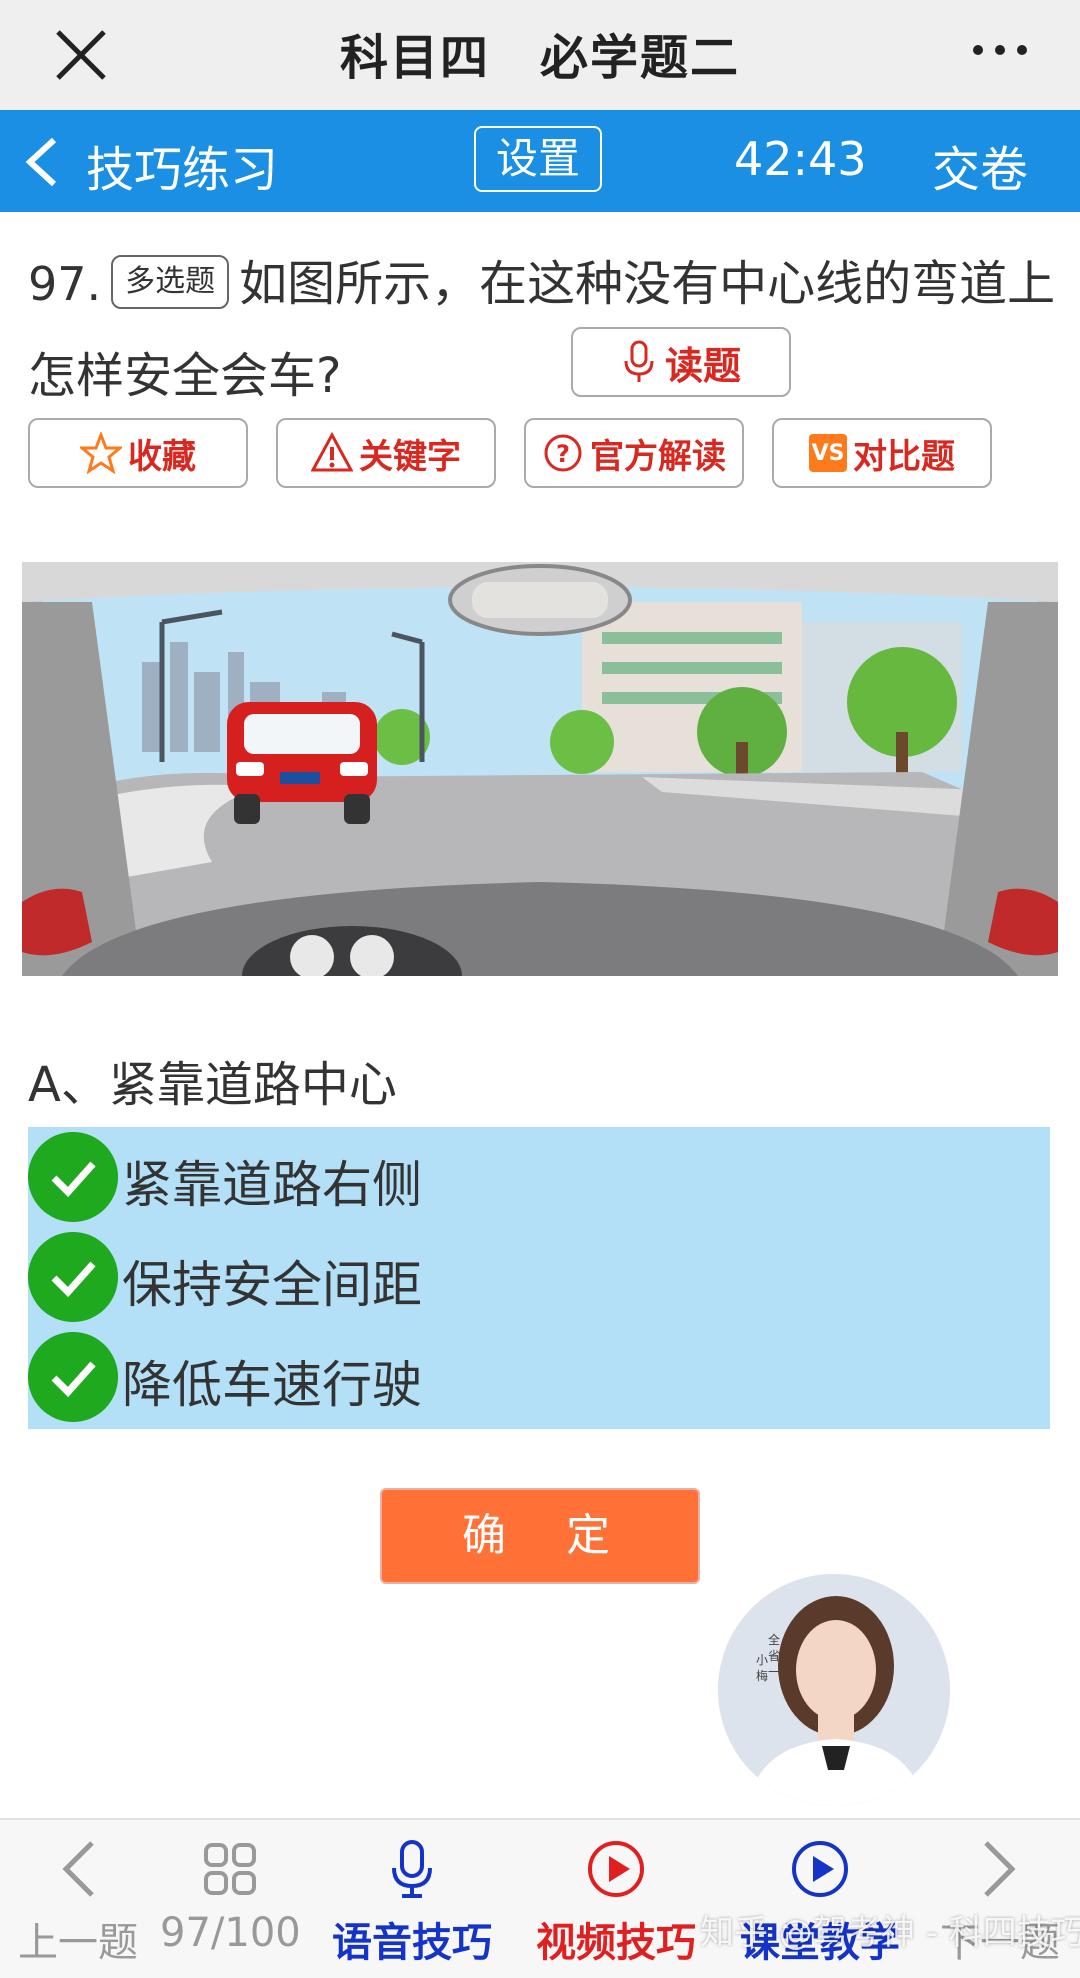 The width and height of the screenshot is (1080, 1978). Describe the element at coordinates (78, 1943) in the screenshot. I see `prev-question-label: 上一题` at that location.